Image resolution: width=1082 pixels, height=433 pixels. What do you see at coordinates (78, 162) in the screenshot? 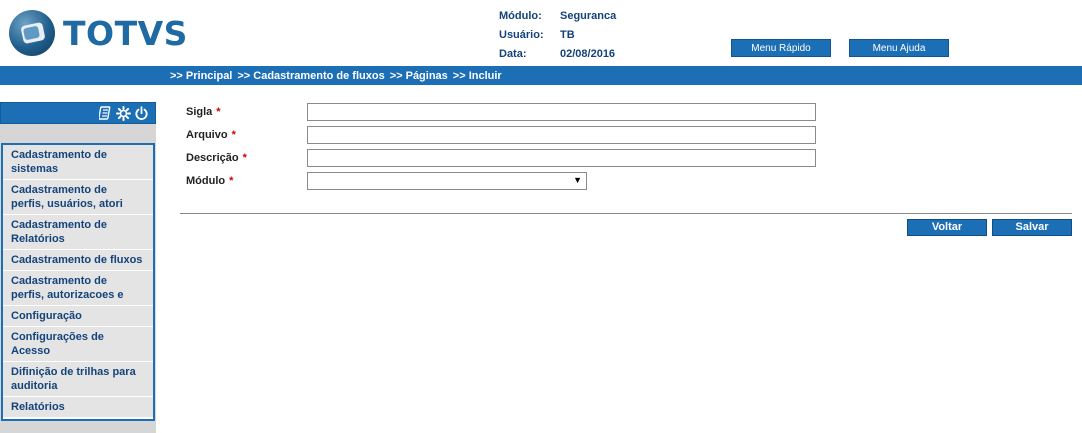
I see `sidebar-item-cadastramento-sistemas: Cadastramento de sistemas` at bounding box center [78, 162].